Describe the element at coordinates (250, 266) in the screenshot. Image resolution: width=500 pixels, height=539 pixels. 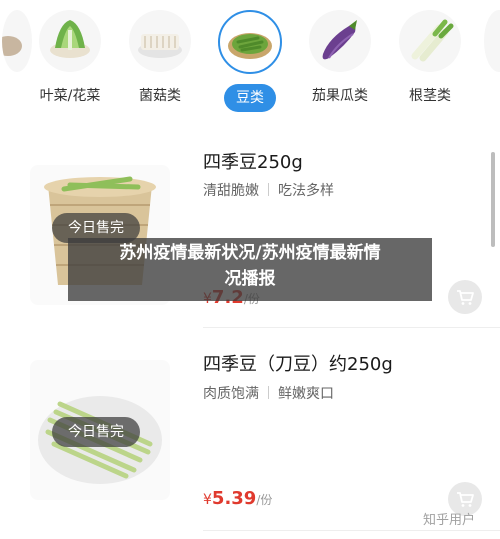
I see `caption-text: 苏州疫情最新状况/苏州疫情最新情 况播报` at that location.